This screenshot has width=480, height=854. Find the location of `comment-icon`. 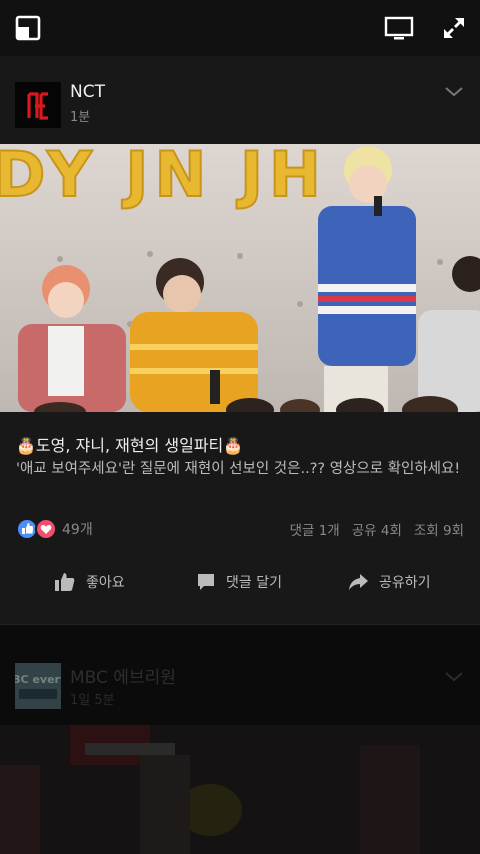

comment-icon is located at coordinates (206, 582).